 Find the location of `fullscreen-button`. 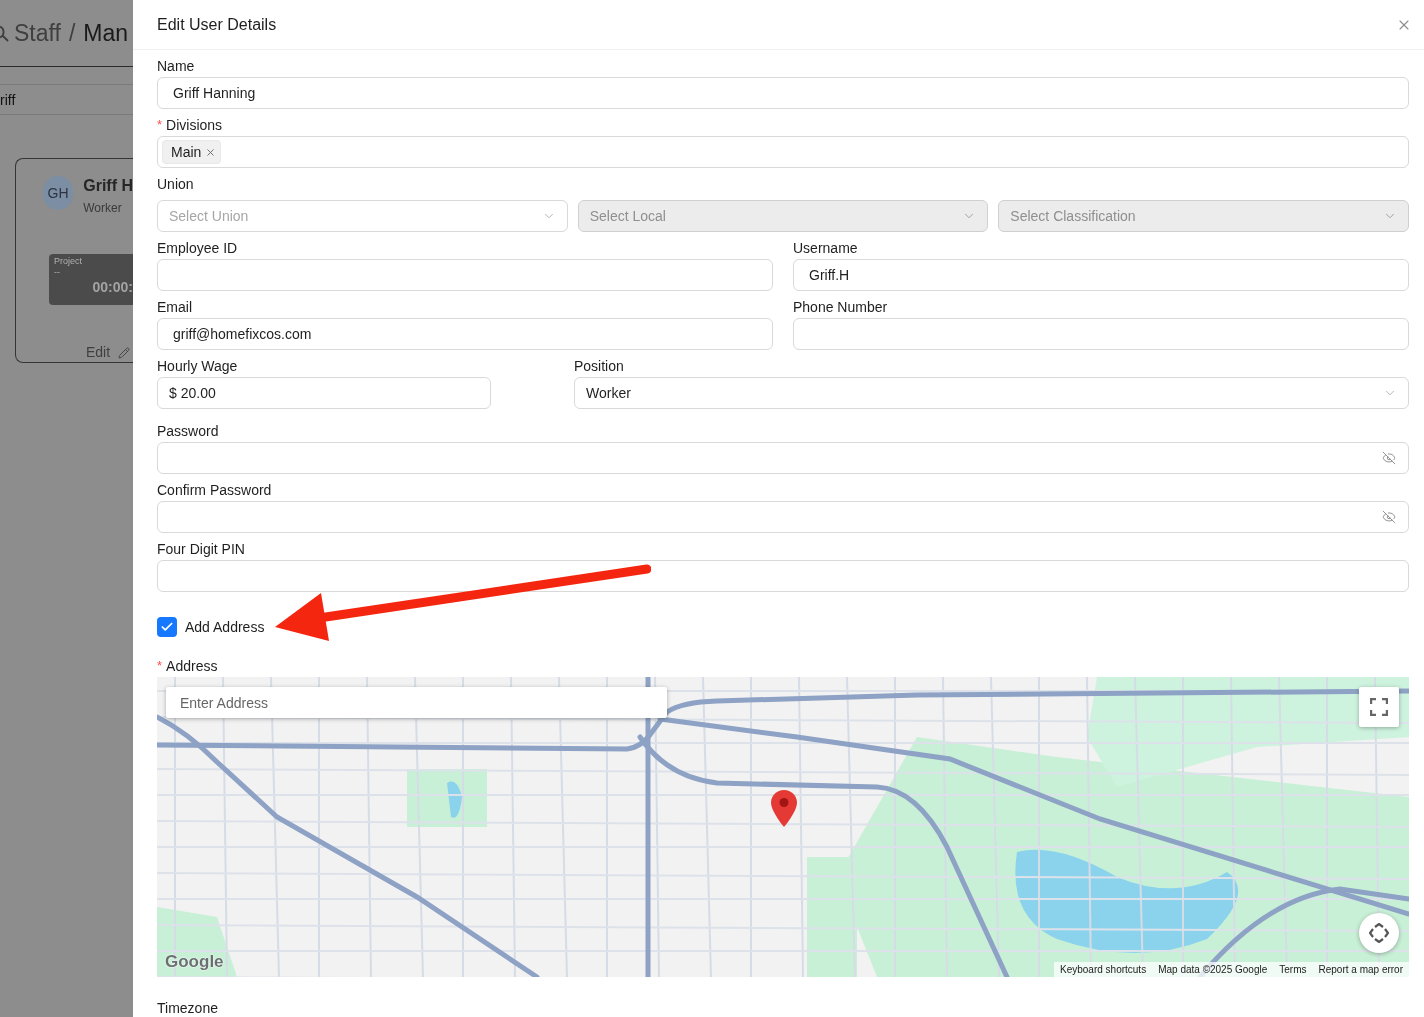

fullscreen-button is located at coordinates (1379, 707).